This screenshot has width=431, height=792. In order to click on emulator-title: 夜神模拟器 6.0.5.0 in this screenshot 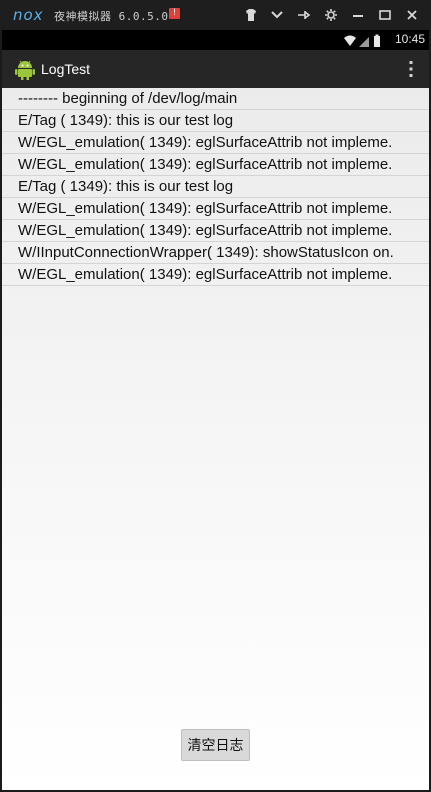, I will do `click(111, 16)`.